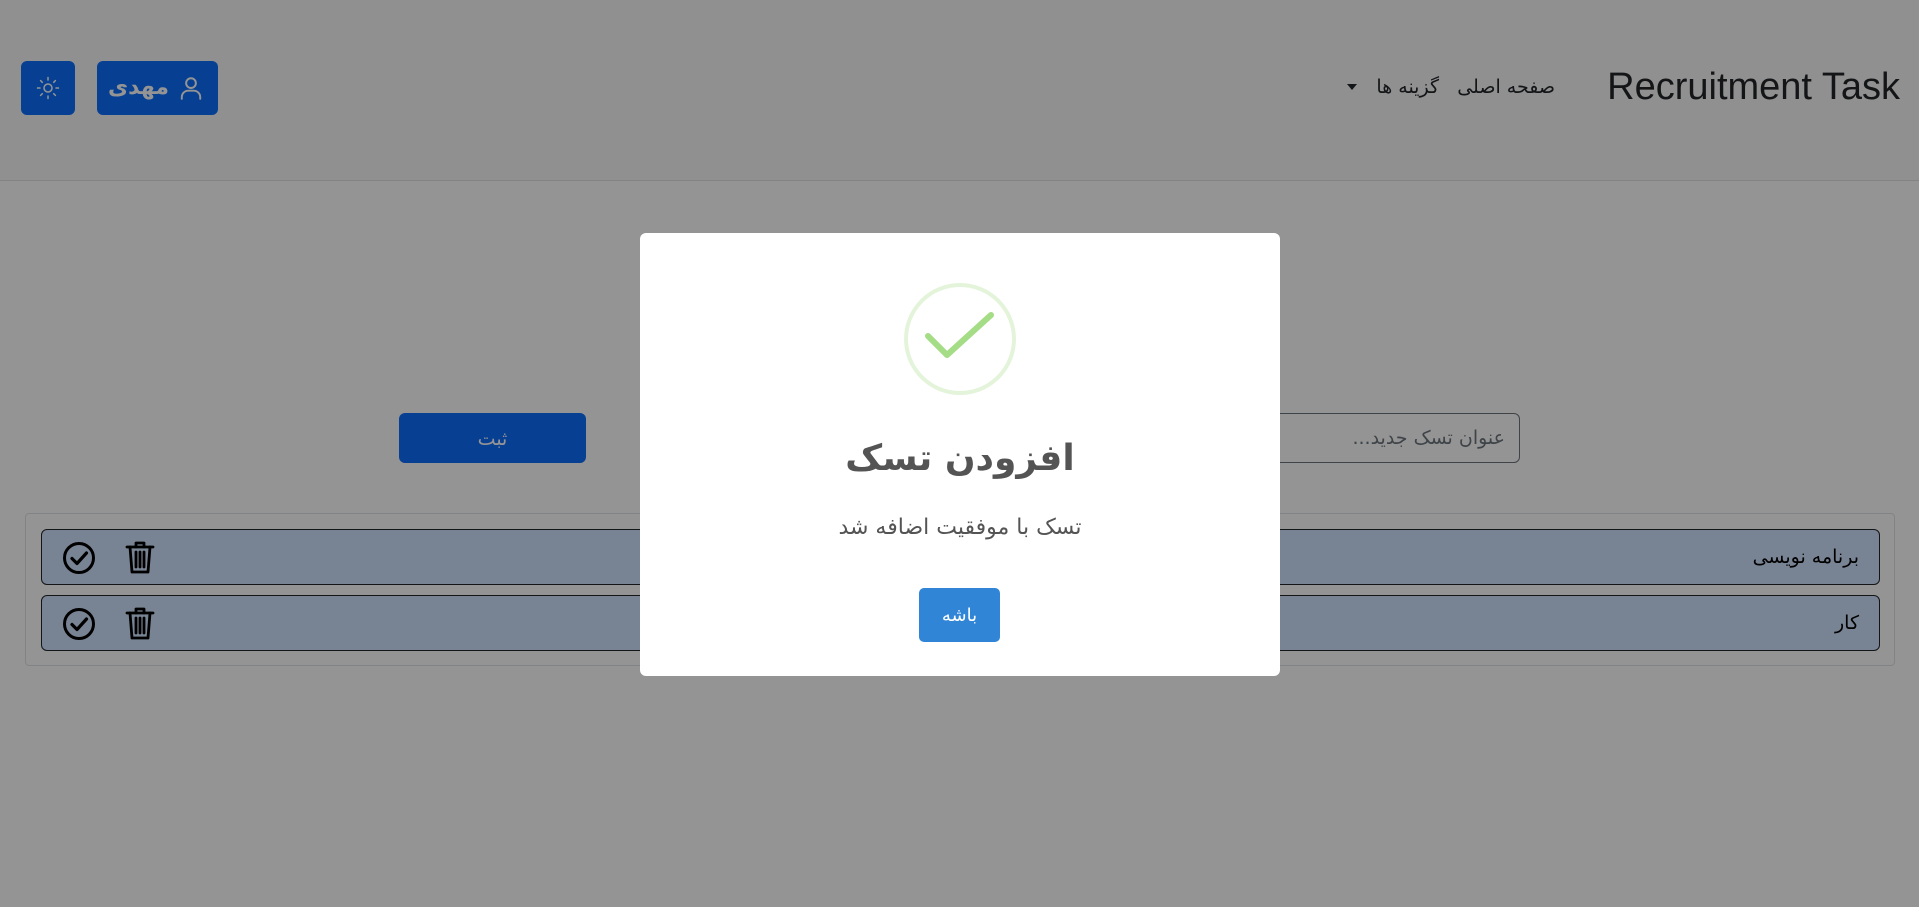 The width and height of the screenshot is (1919, 907). What do you see at coordinates (960, 527) in the screenshot?
I see `modal-message: تسک با موفقیت اضافه شد` at bounding box center [960, 527].